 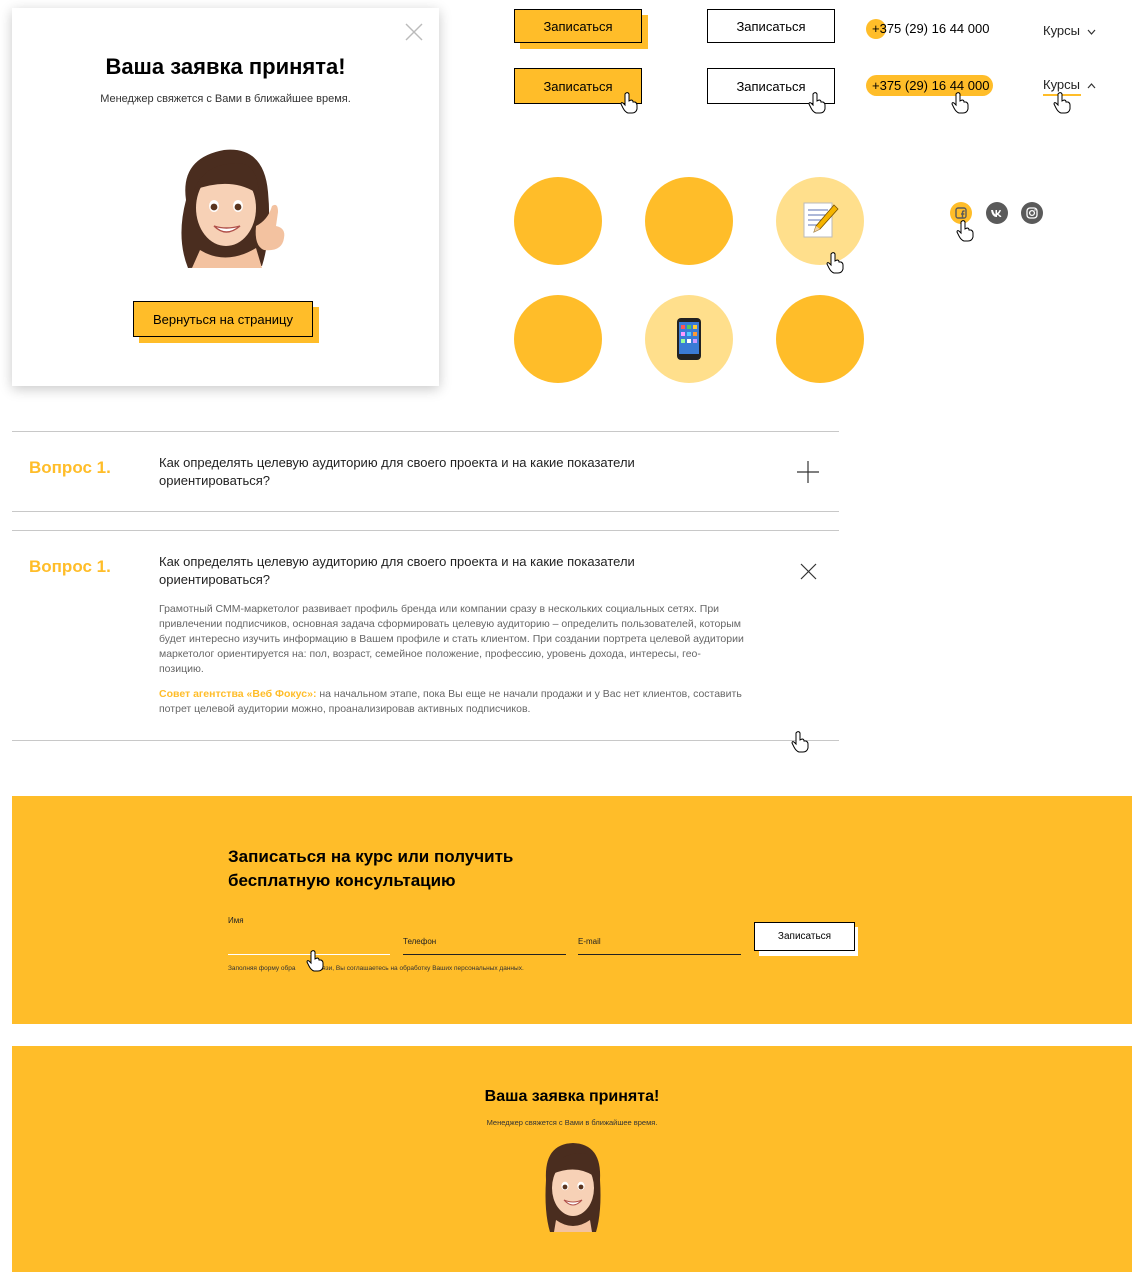 What do you see at coordinates (771, 26) in the screenshot?
I see `signup-button-outline: Записаться` at bounding box center [771, 26].